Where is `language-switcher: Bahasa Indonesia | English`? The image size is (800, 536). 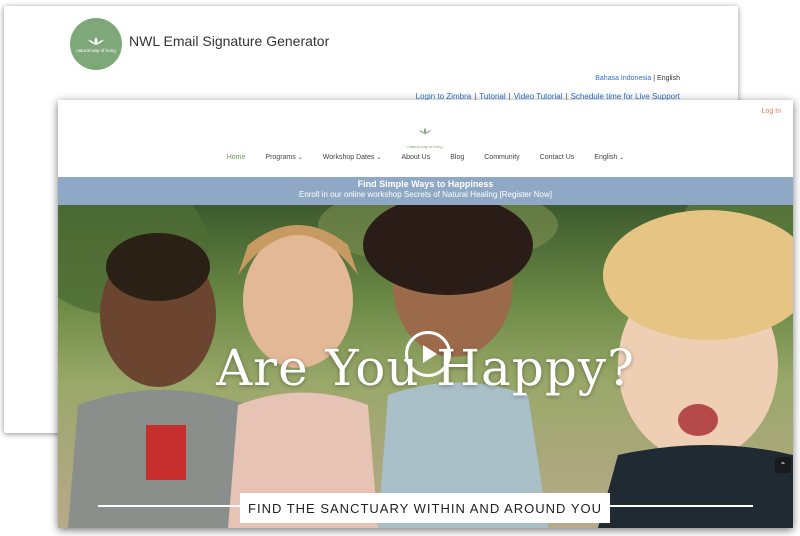 language-switcher: Bahasa Indonesia | English is located at coordinates (637, 78).